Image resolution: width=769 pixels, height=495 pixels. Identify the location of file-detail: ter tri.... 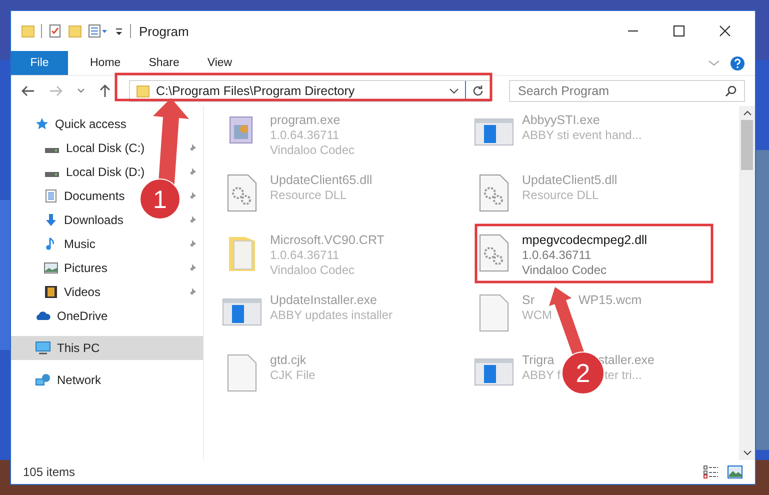
(623, 375).